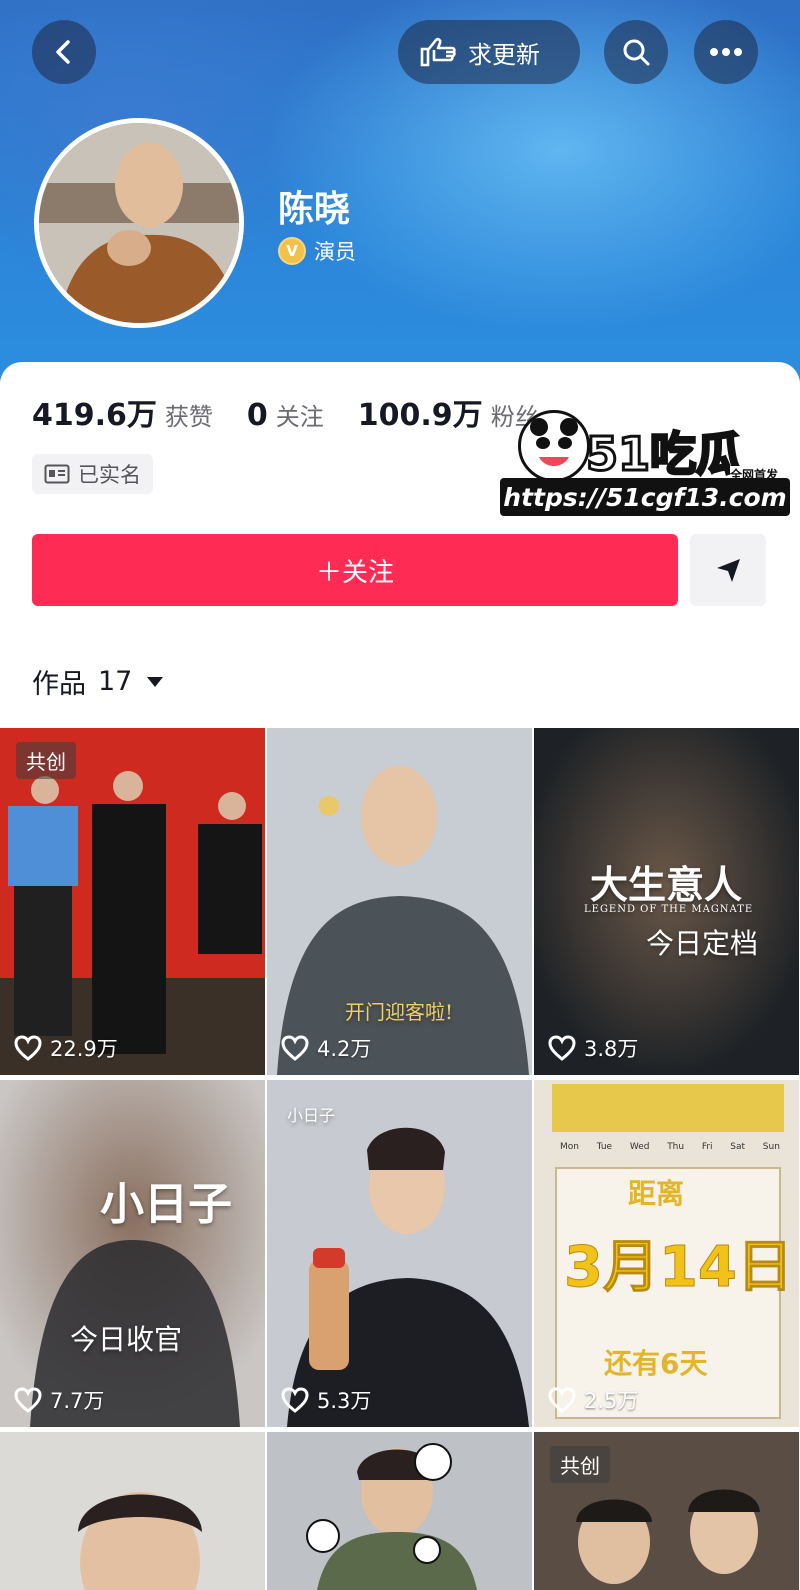 This screenshot has height=1590, width=800. What do you see at coordinates (639, 1147) in the screenshot?
I see `weekday-label: Wed` at bounding box center [639, 1147].